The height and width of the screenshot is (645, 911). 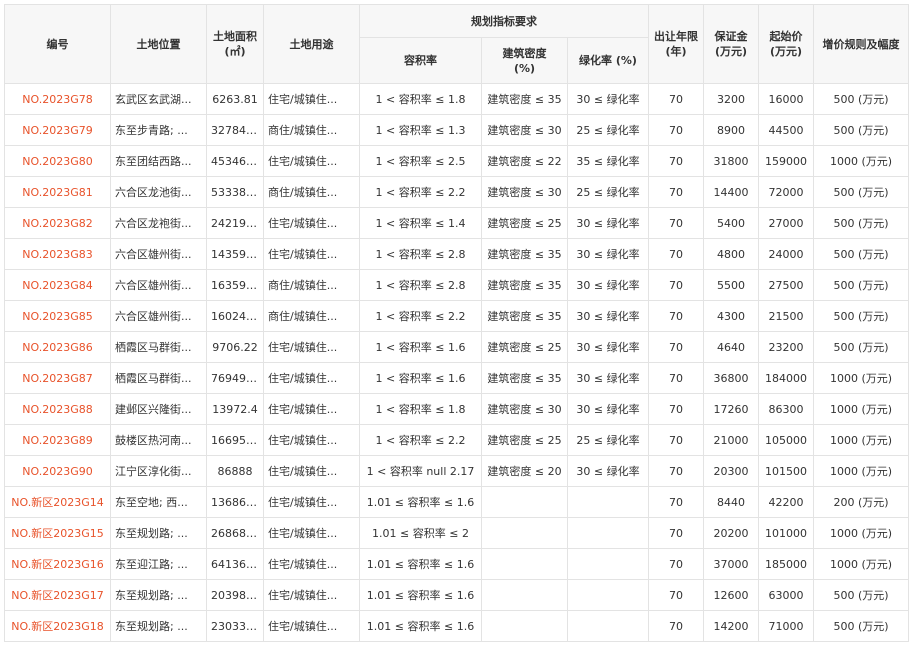 What do you see at coordinates (235, 316) in the screenshot?
I see `cell-area: 16024.69` at bounding box center [235, 316].